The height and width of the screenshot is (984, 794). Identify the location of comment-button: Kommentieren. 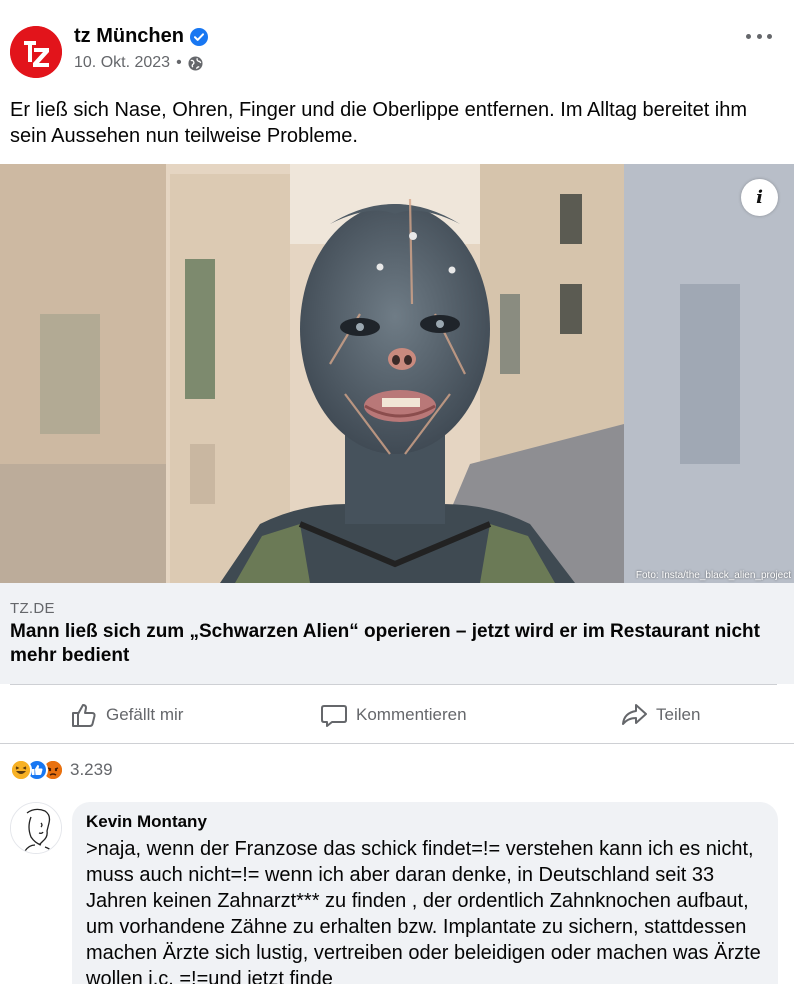
(393, 715).